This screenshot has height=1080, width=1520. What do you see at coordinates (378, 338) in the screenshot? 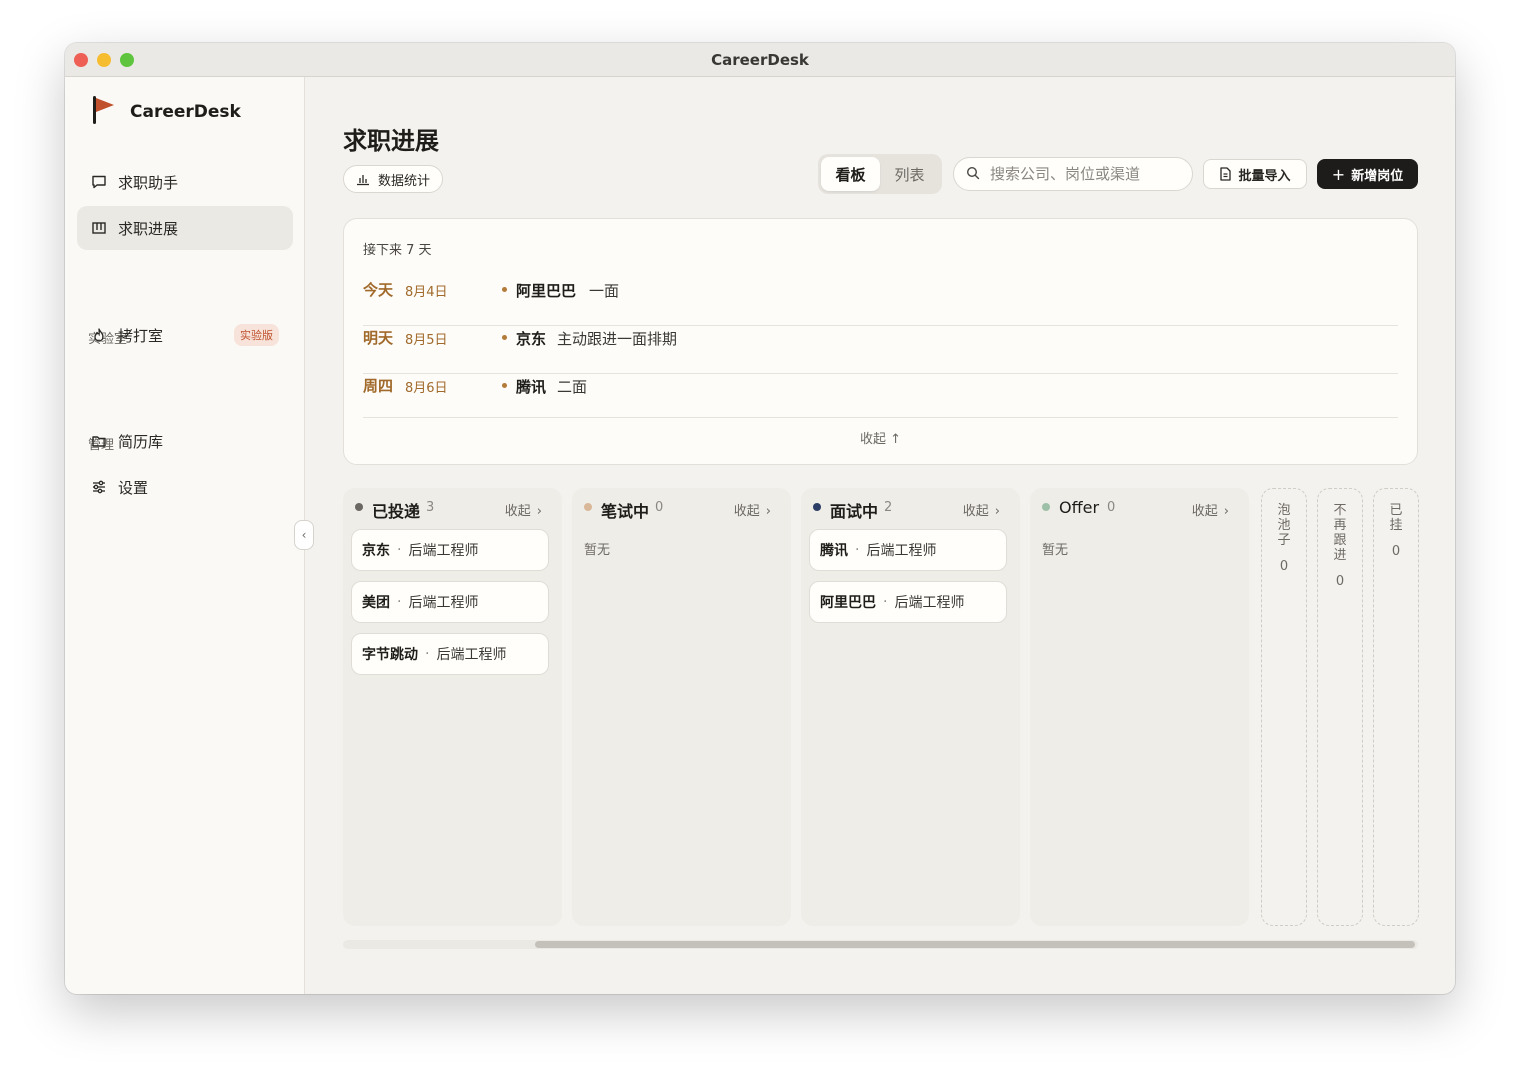
I see `upcoming-day: 明天` at bounding box center [378, 338].